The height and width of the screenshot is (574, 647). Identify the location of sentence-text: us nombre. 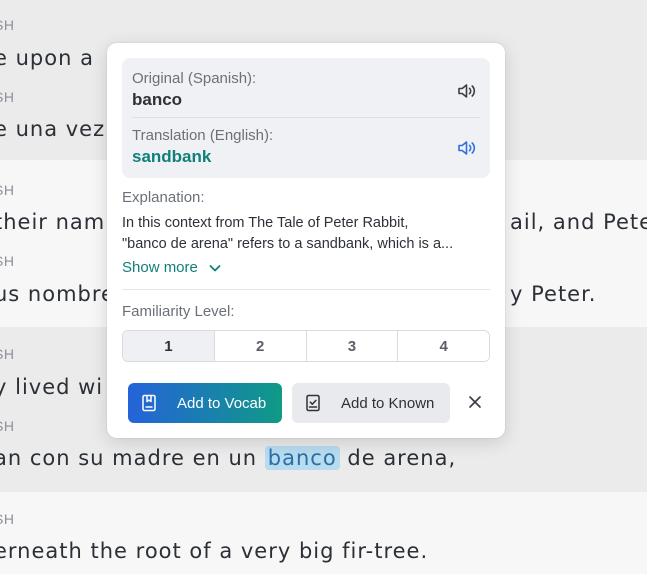
(57, 294).